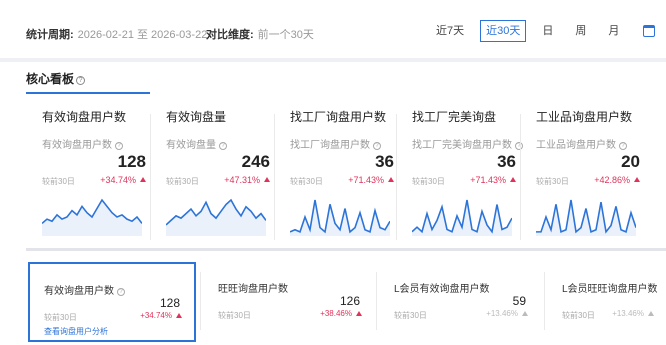 The height and width of the screenshot is (345, 666). I want to click on metric-card: 找工厂完美询盘找工厂完美询盘用户数? 36 较前30日 +71.43%, so click(460, 177).